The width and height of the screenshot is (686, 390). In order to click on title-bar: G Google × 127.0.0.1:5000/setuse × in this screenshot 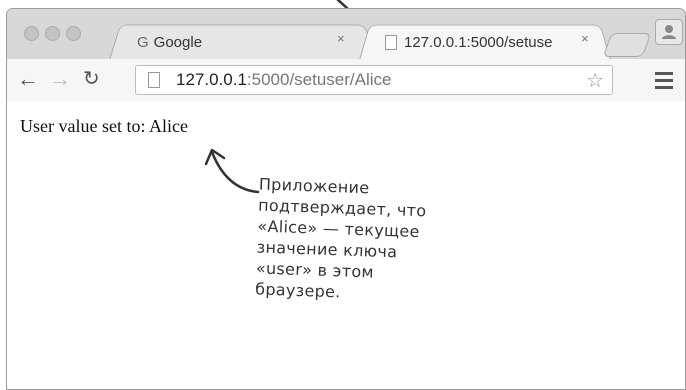, I will do `click(346, 34)`.